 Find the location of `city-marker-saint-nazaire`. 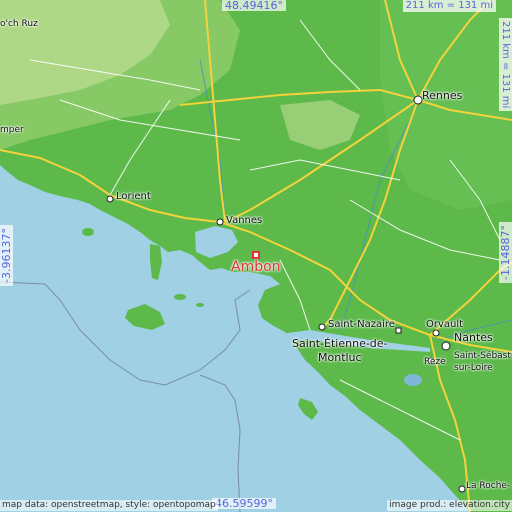

city-marker-saint-nazaire is located at coordinates (322, 327).